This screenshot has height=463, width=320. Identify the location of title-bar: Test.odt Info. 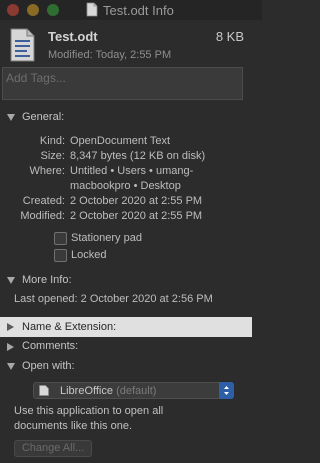
(131, 10).